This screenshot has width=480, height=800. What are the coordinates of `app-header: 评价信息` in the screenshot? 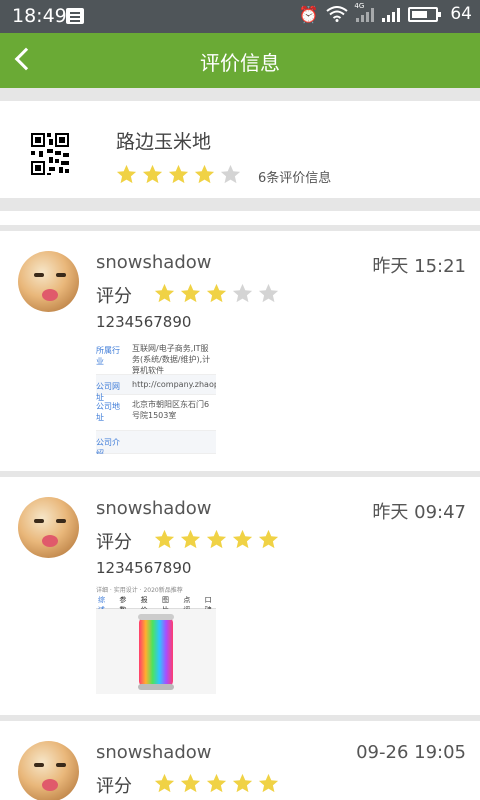 It's located at (240, 60).